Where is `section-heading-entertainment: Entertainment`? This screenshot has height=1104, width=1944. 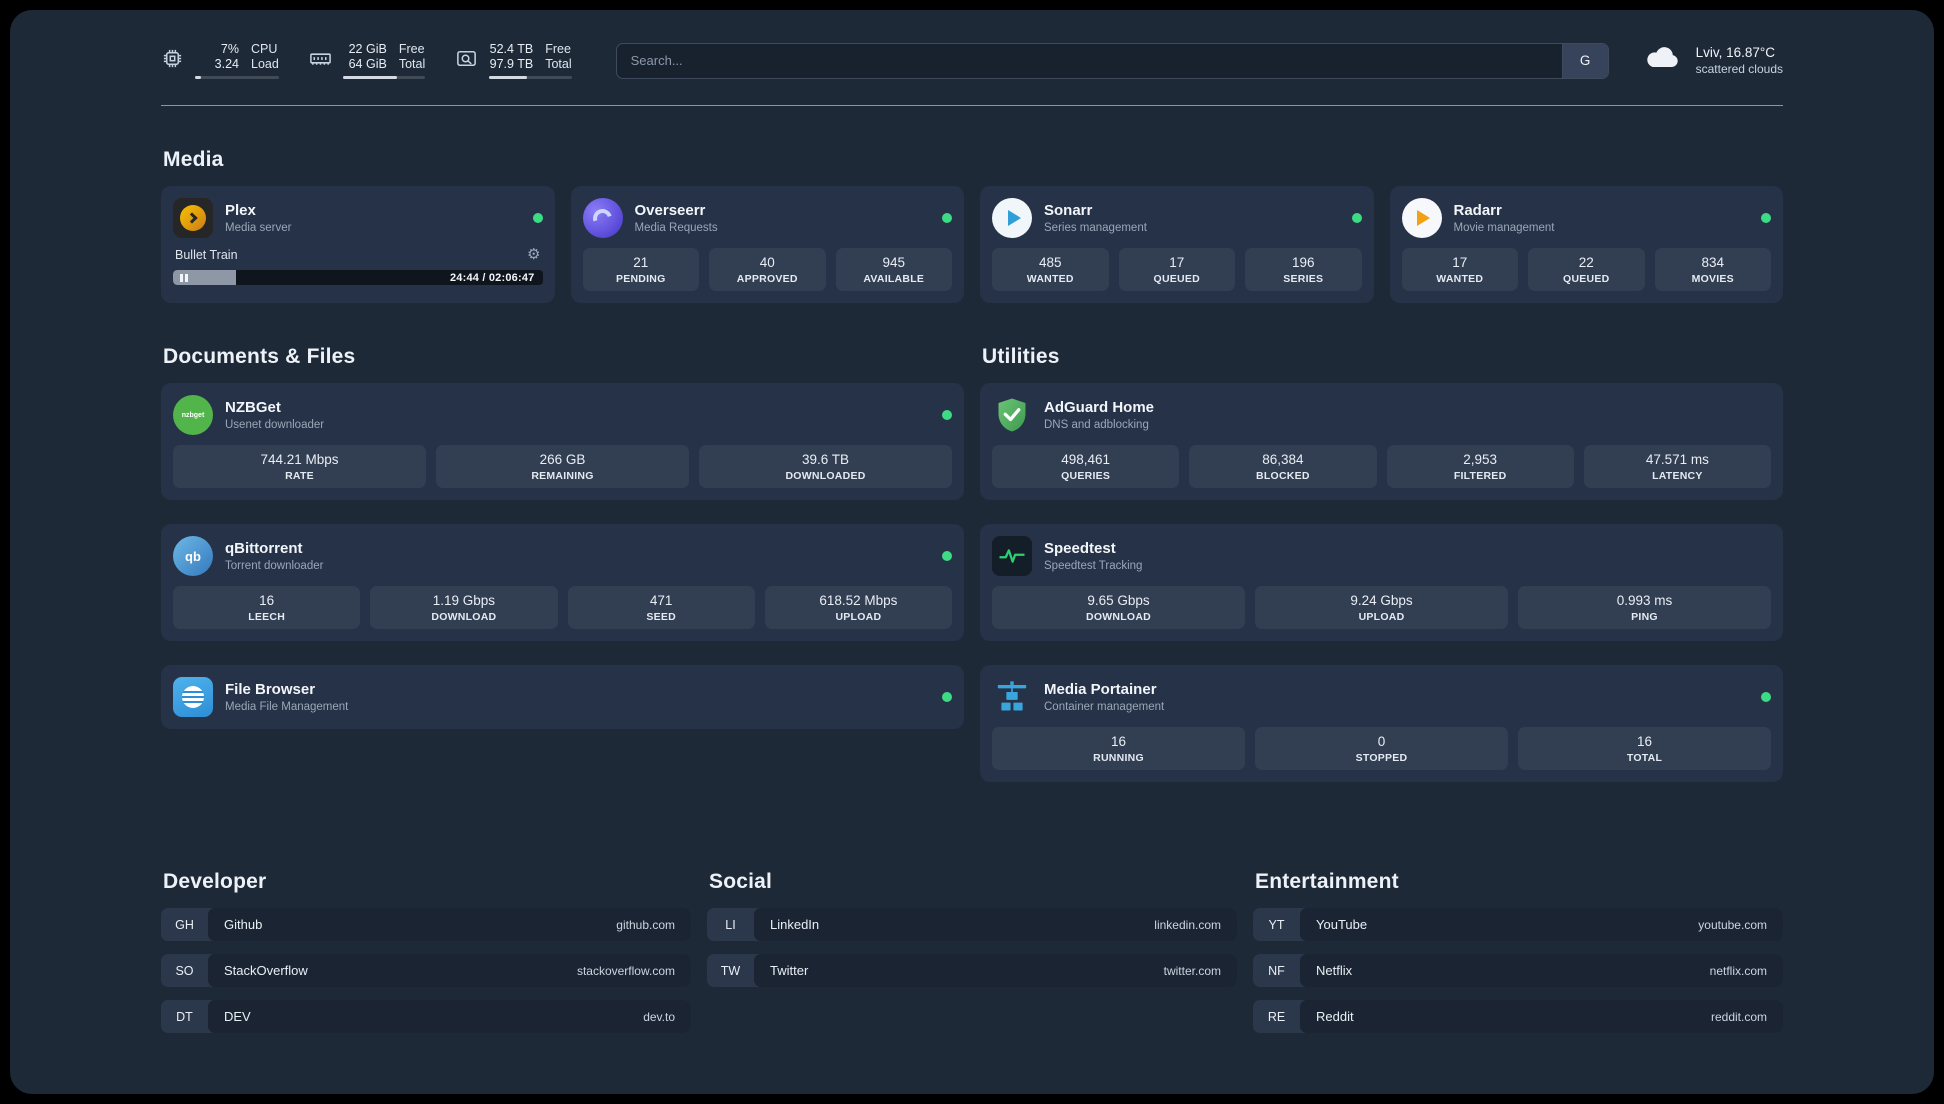
section-heading-entertainment: Entertainment is located at coordinates (1327, 881).